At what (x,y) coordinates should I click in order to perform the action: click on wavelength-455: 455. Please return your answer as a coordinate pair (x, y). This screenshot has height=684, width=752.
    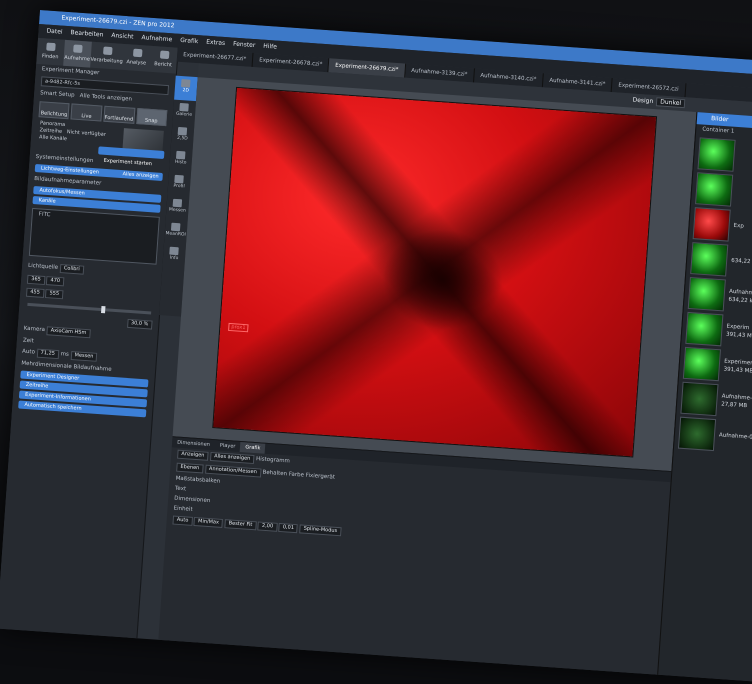
    Looking at the image, I should click on (35, 292).